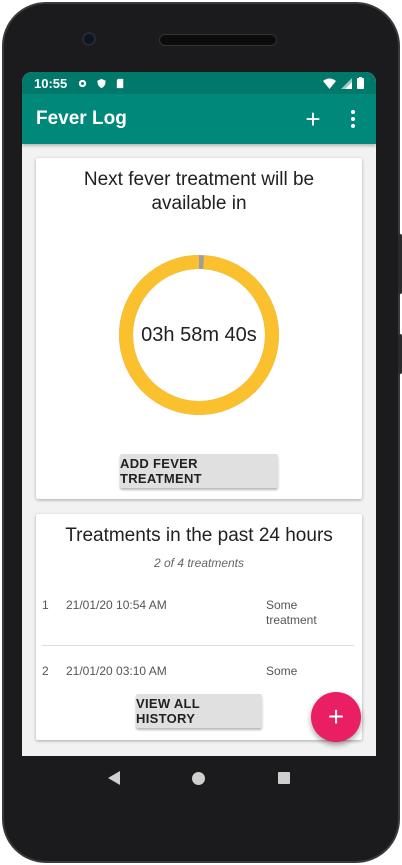 This screenshot has height=865, width=402. What do you see at coordinates (116, 671) in the screenshot?
I see `row-date: 21/01/20 03:10 AM` at bounding box center [116, 671].